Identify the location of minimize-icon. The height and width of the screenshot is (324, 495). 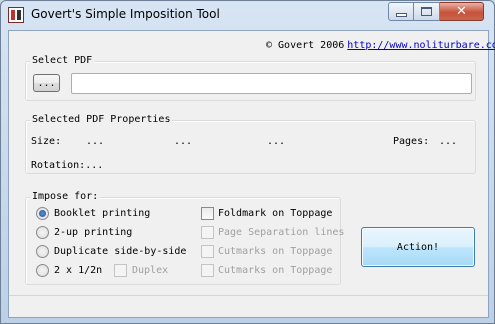
(401, 15).